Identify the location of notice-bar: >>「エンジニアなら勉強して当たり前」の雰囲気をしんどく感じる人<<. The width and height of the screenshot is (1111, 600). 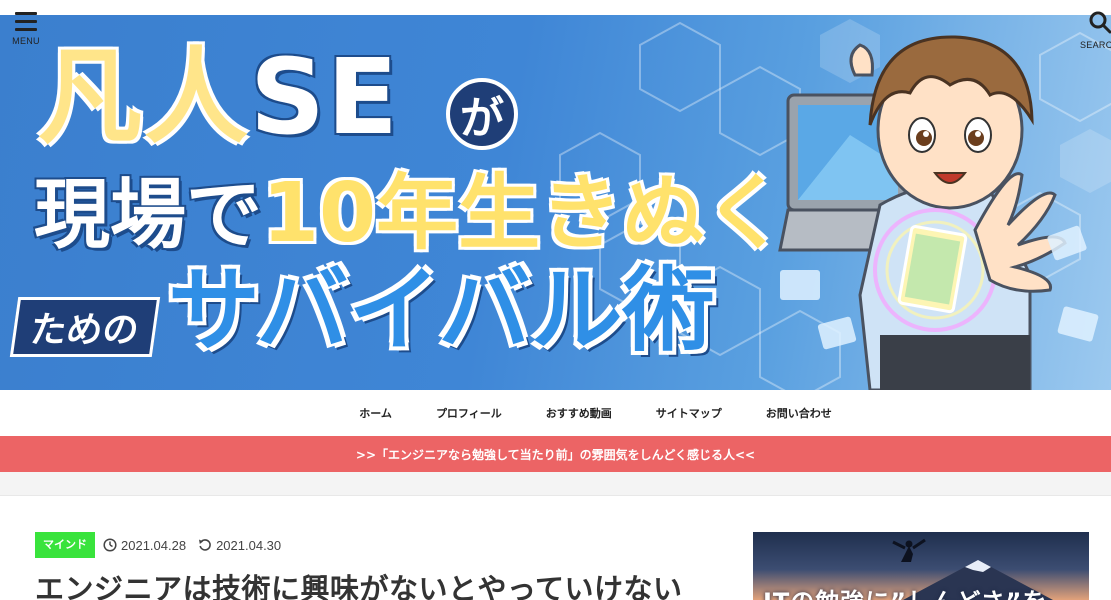
(555, 454).